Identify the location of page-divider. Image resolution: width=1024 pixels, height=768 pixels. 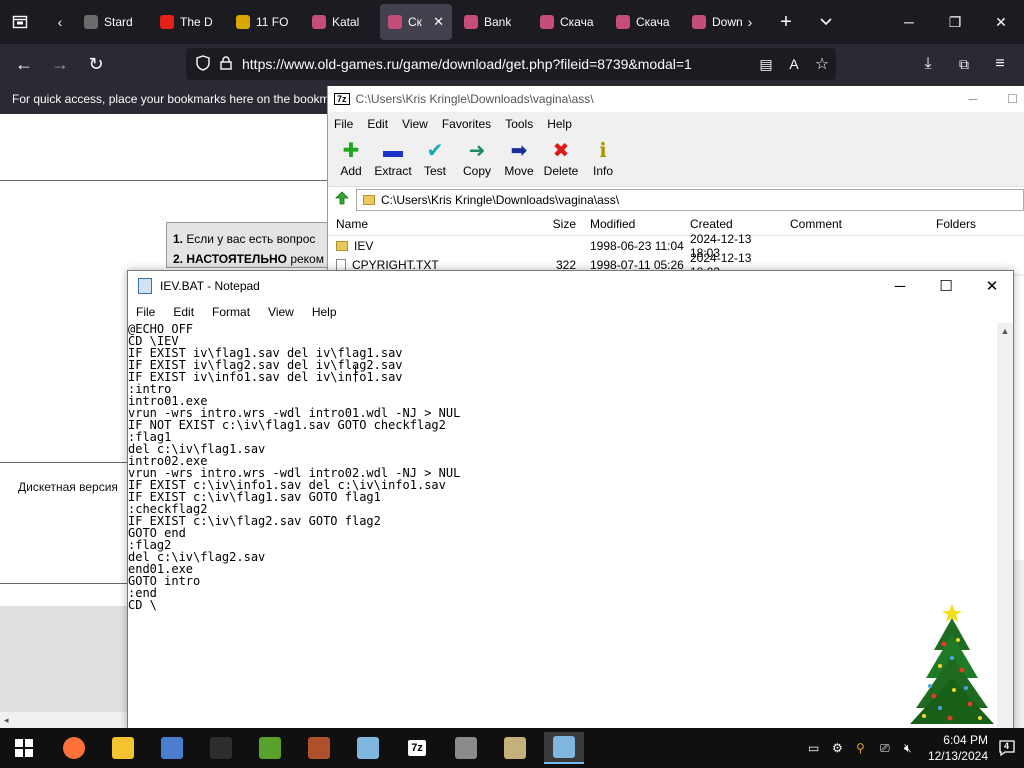
(65, 583).